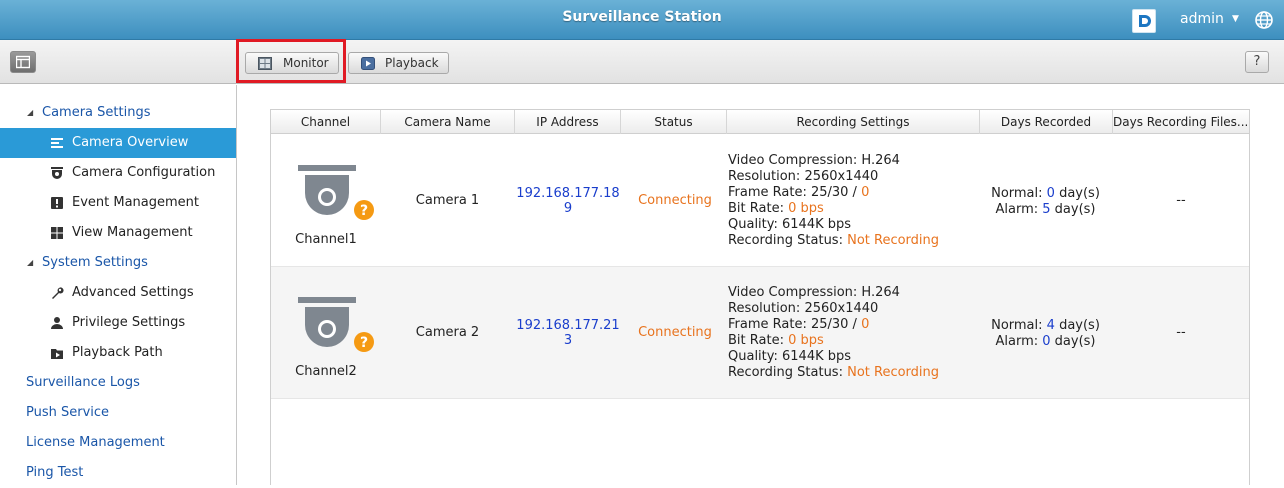  I want to click on sidebar-item-camera-overview: Camera Overview, so click(118, 143).